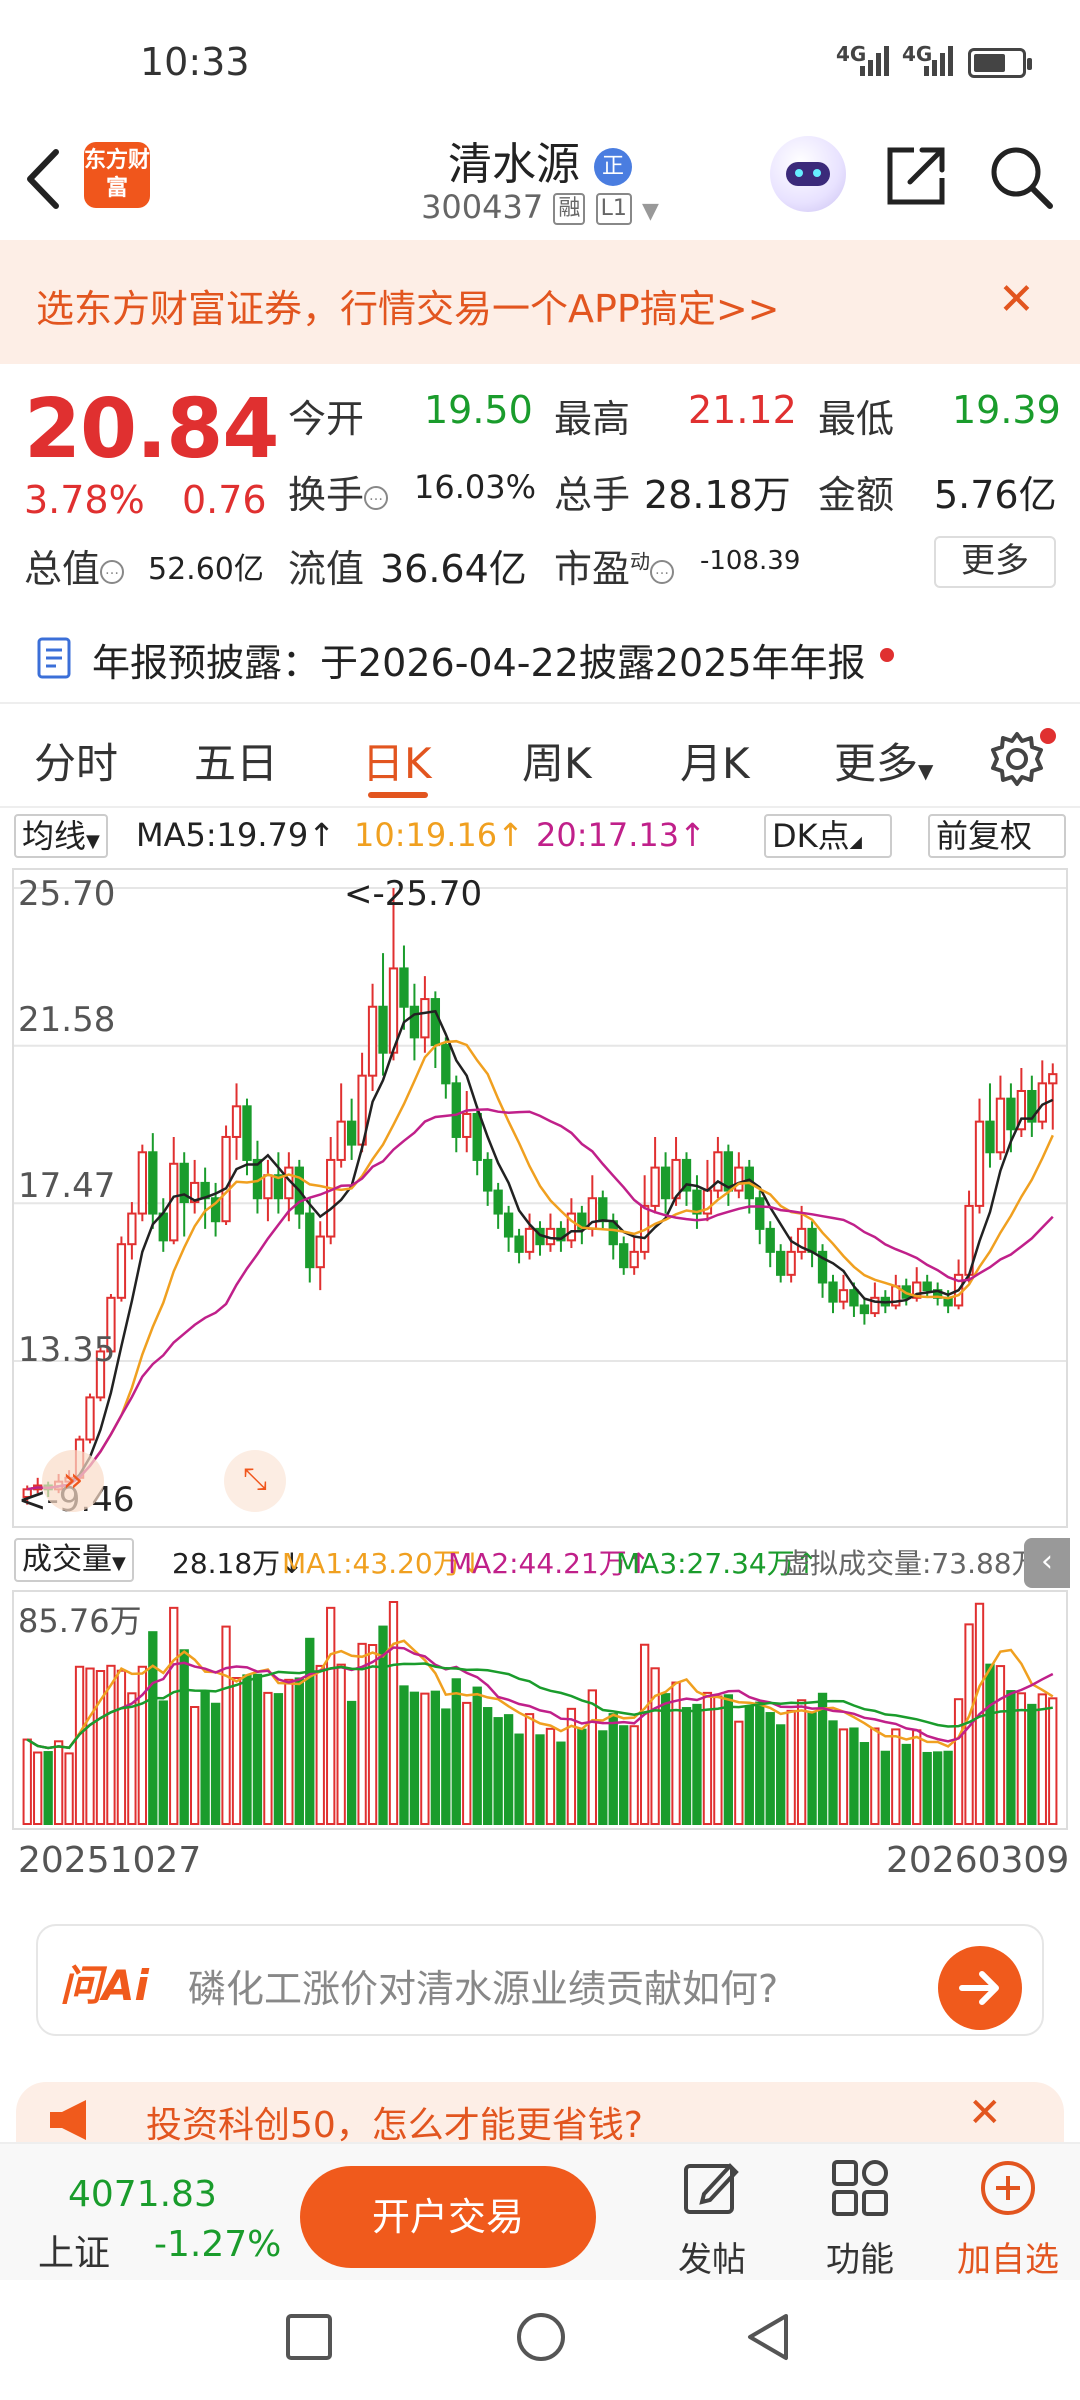 This screenshot has width=1080, height=2400. What do you see at coordinates (978, 1860) in the screenshot?
I see `end-date: 20260309` at bounding box center [978, 1860].